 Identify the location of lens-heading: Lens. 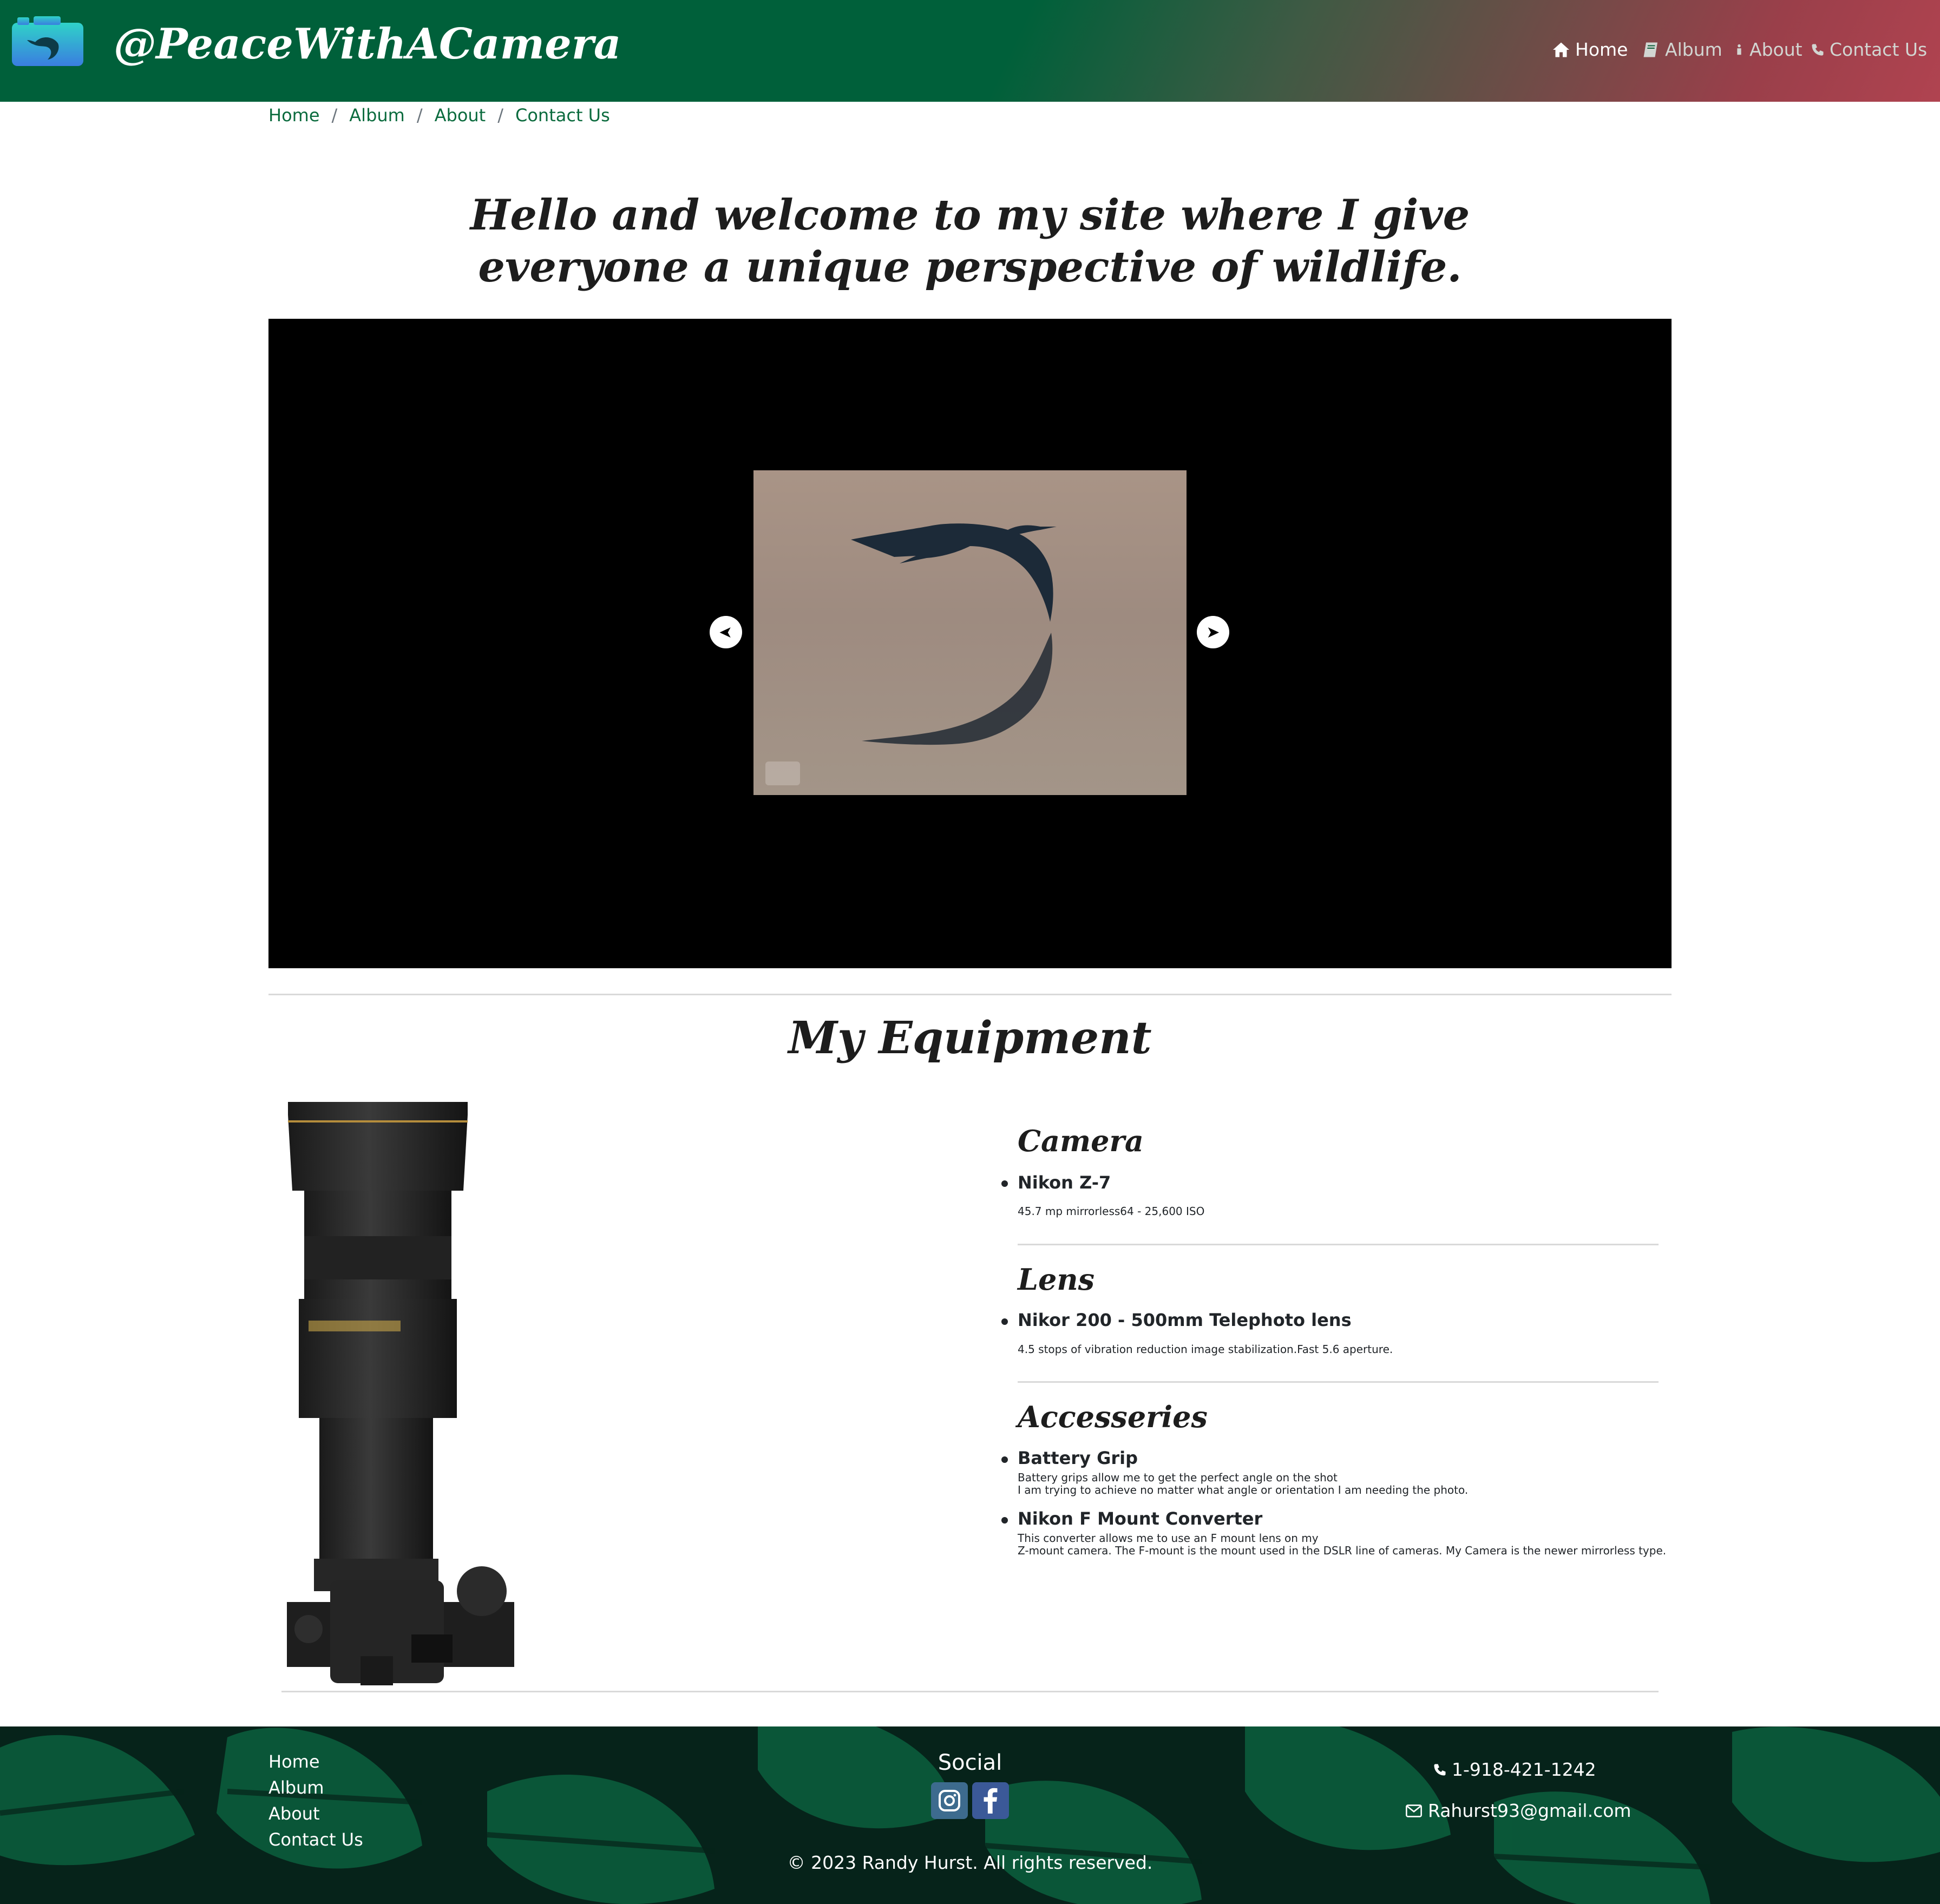
(1056, 1279).